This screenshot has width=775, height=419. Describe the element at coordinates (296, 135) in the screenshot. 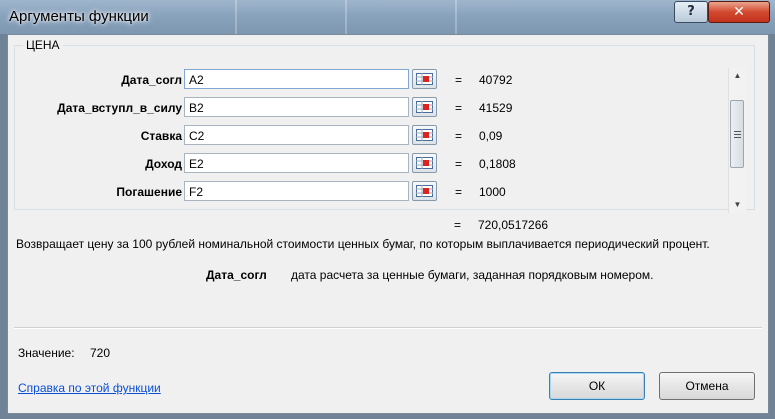

I see `argument-input: C2` at that location.